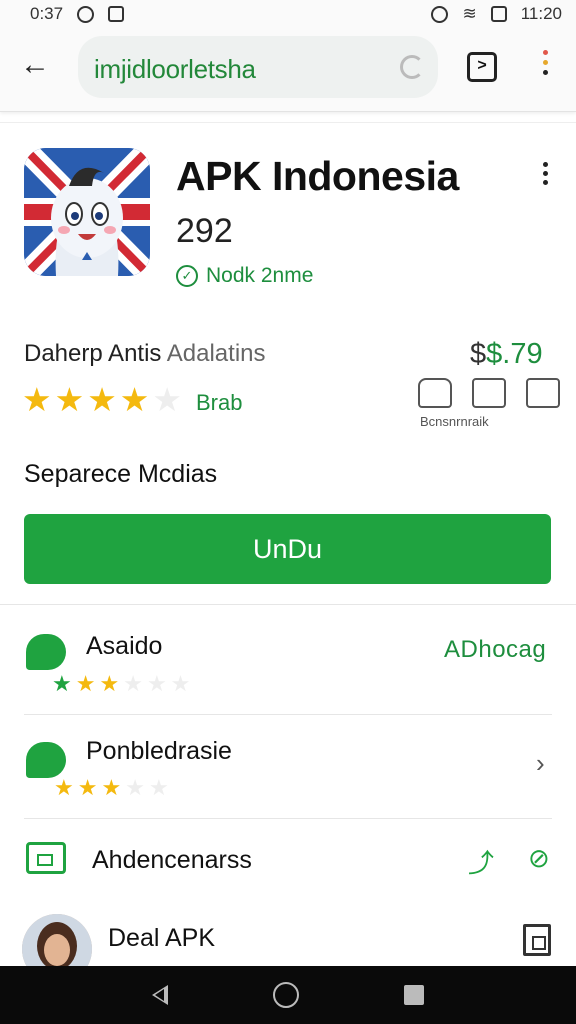 The image size is (576, 1024). I want to click on report-icon, so click(543, 393).